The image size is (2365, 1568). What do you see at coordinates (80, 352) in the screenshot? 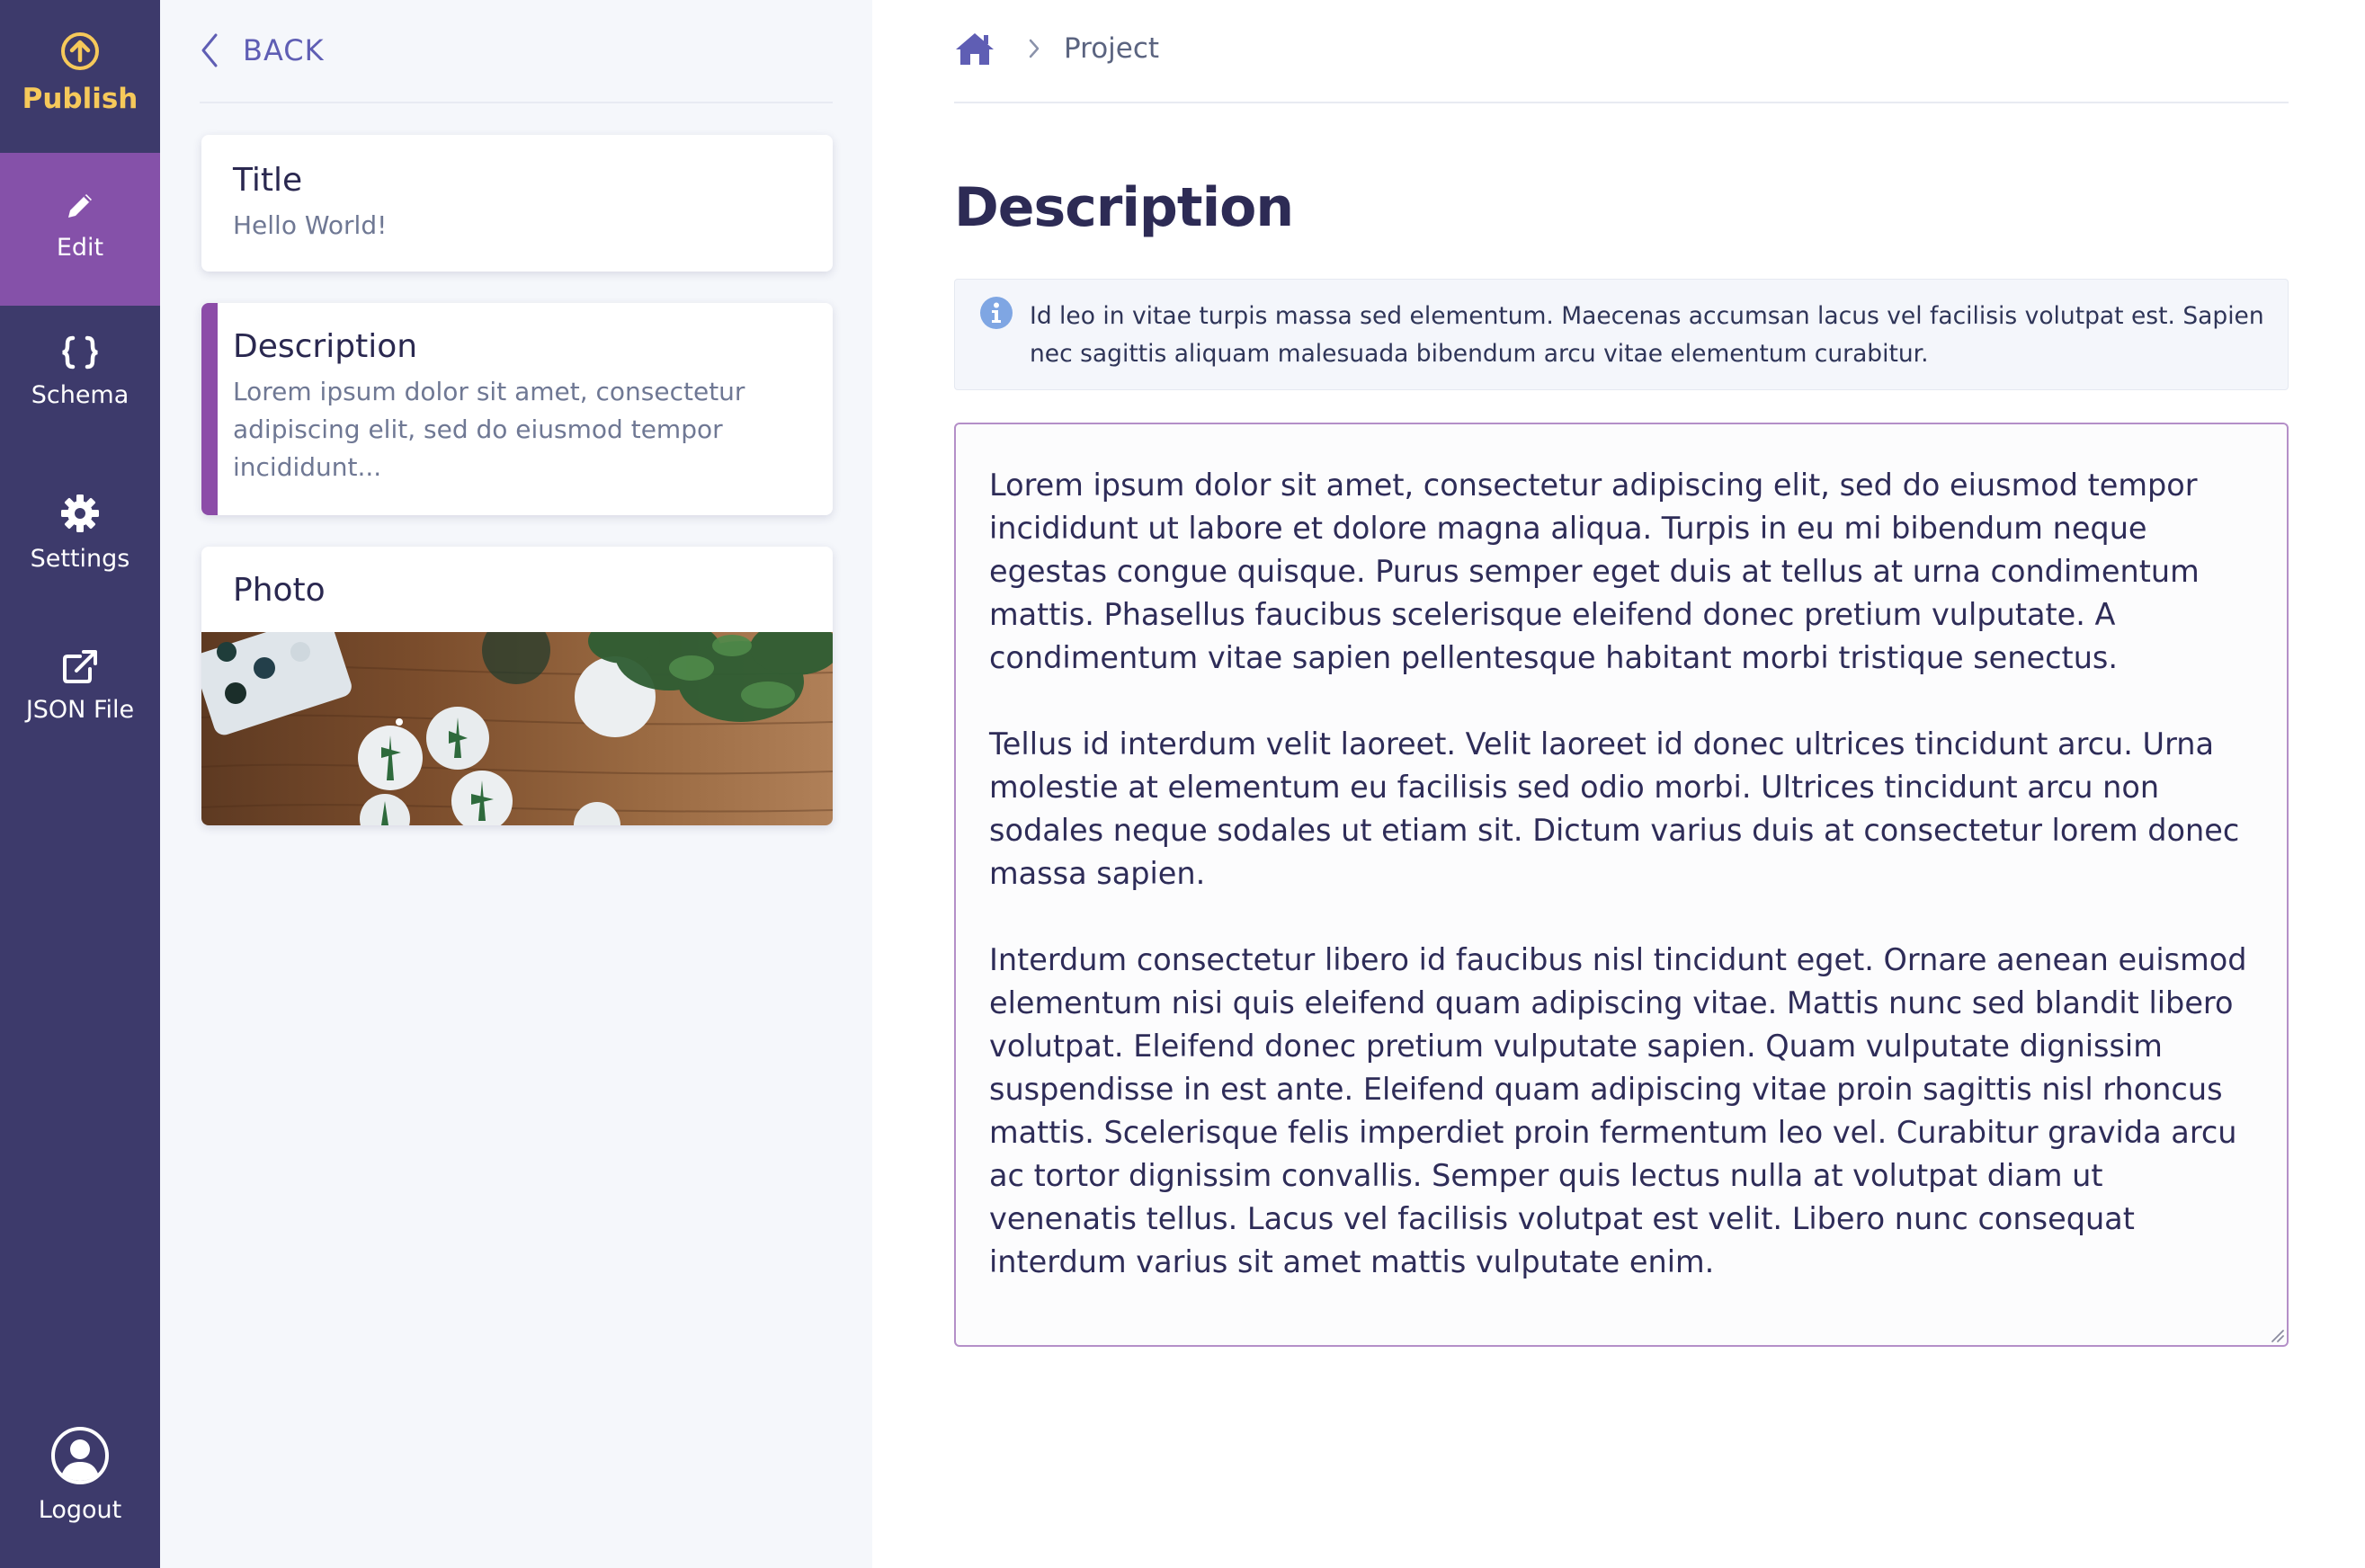
I see `braces-icon` at bounding box center [80, 352].